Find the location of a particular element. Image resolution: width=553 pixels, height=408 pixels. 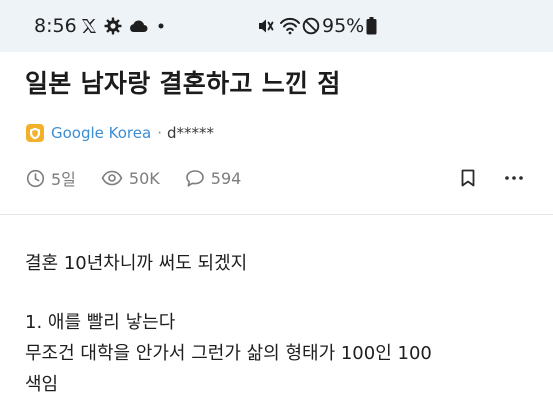

more-options-button is located at coordinates (514, 178).